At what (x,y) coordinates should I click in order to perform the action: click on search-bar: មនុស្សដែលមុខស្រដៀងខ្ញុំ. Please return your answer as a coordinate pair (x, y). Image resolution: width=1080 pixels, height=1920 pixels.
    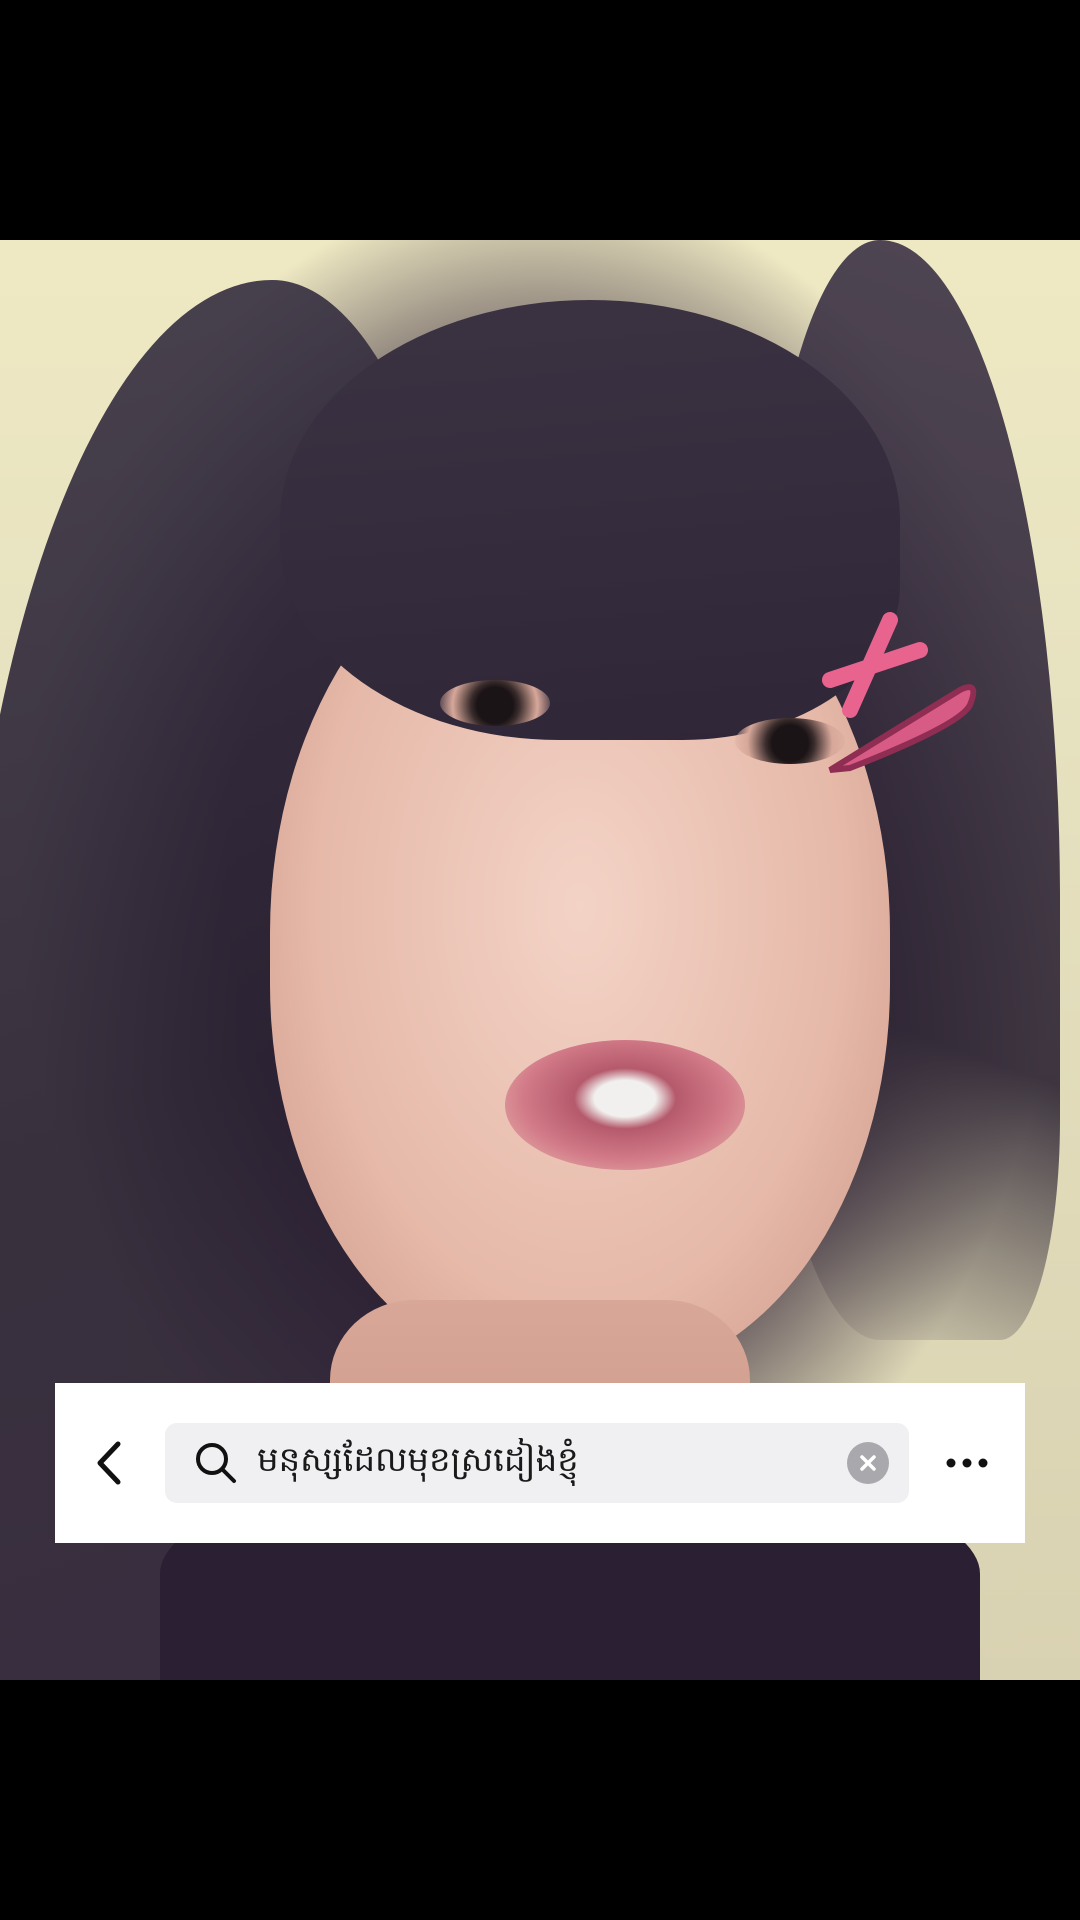
    Looking at the image, I should click on (540, 1463).